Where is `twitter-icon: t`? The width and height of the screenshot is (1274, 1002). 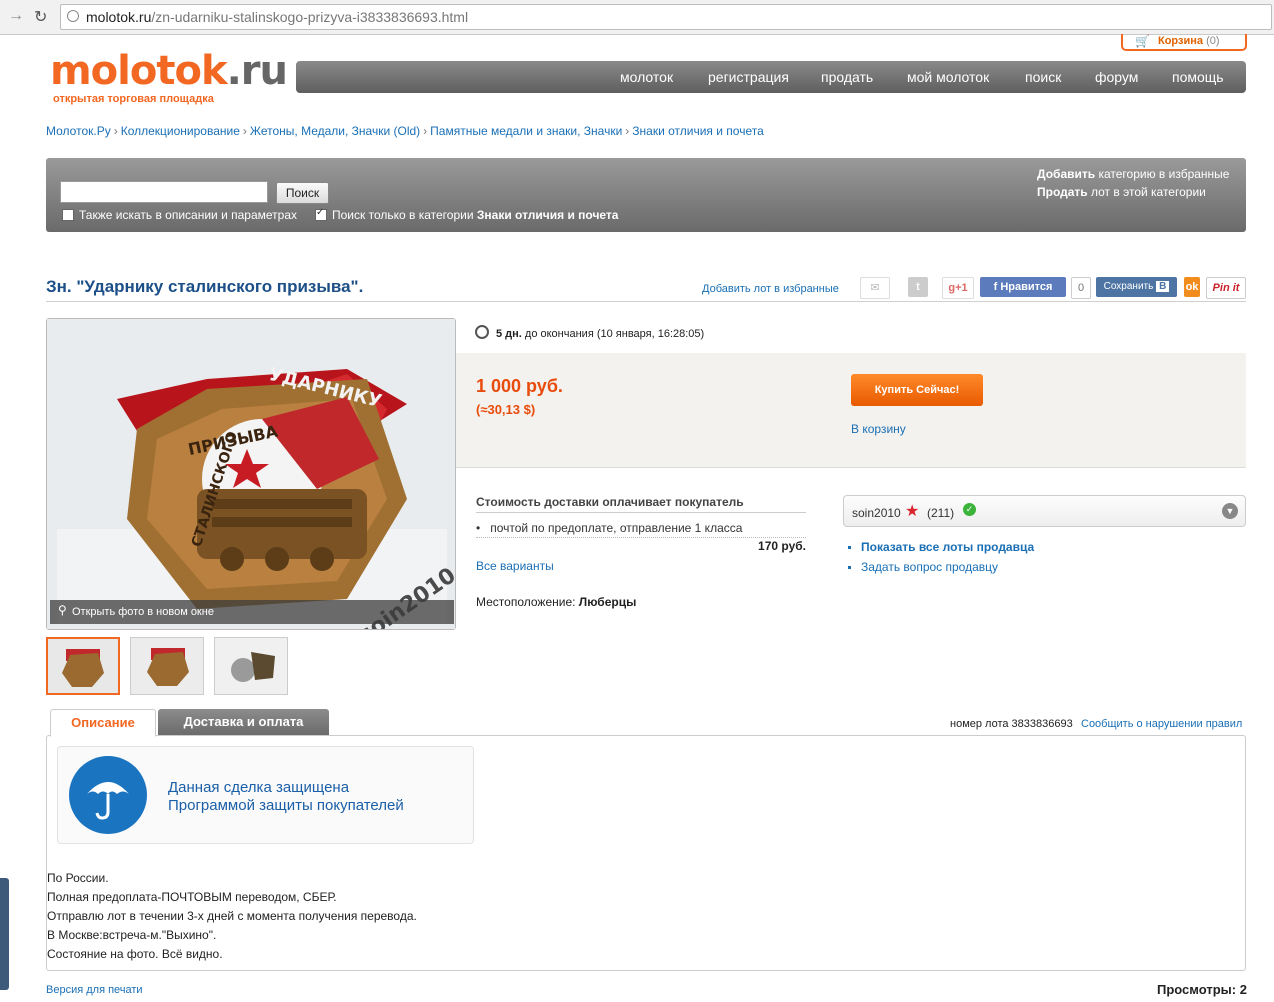
twitter-icon: t is located at coordinates (918, 287).